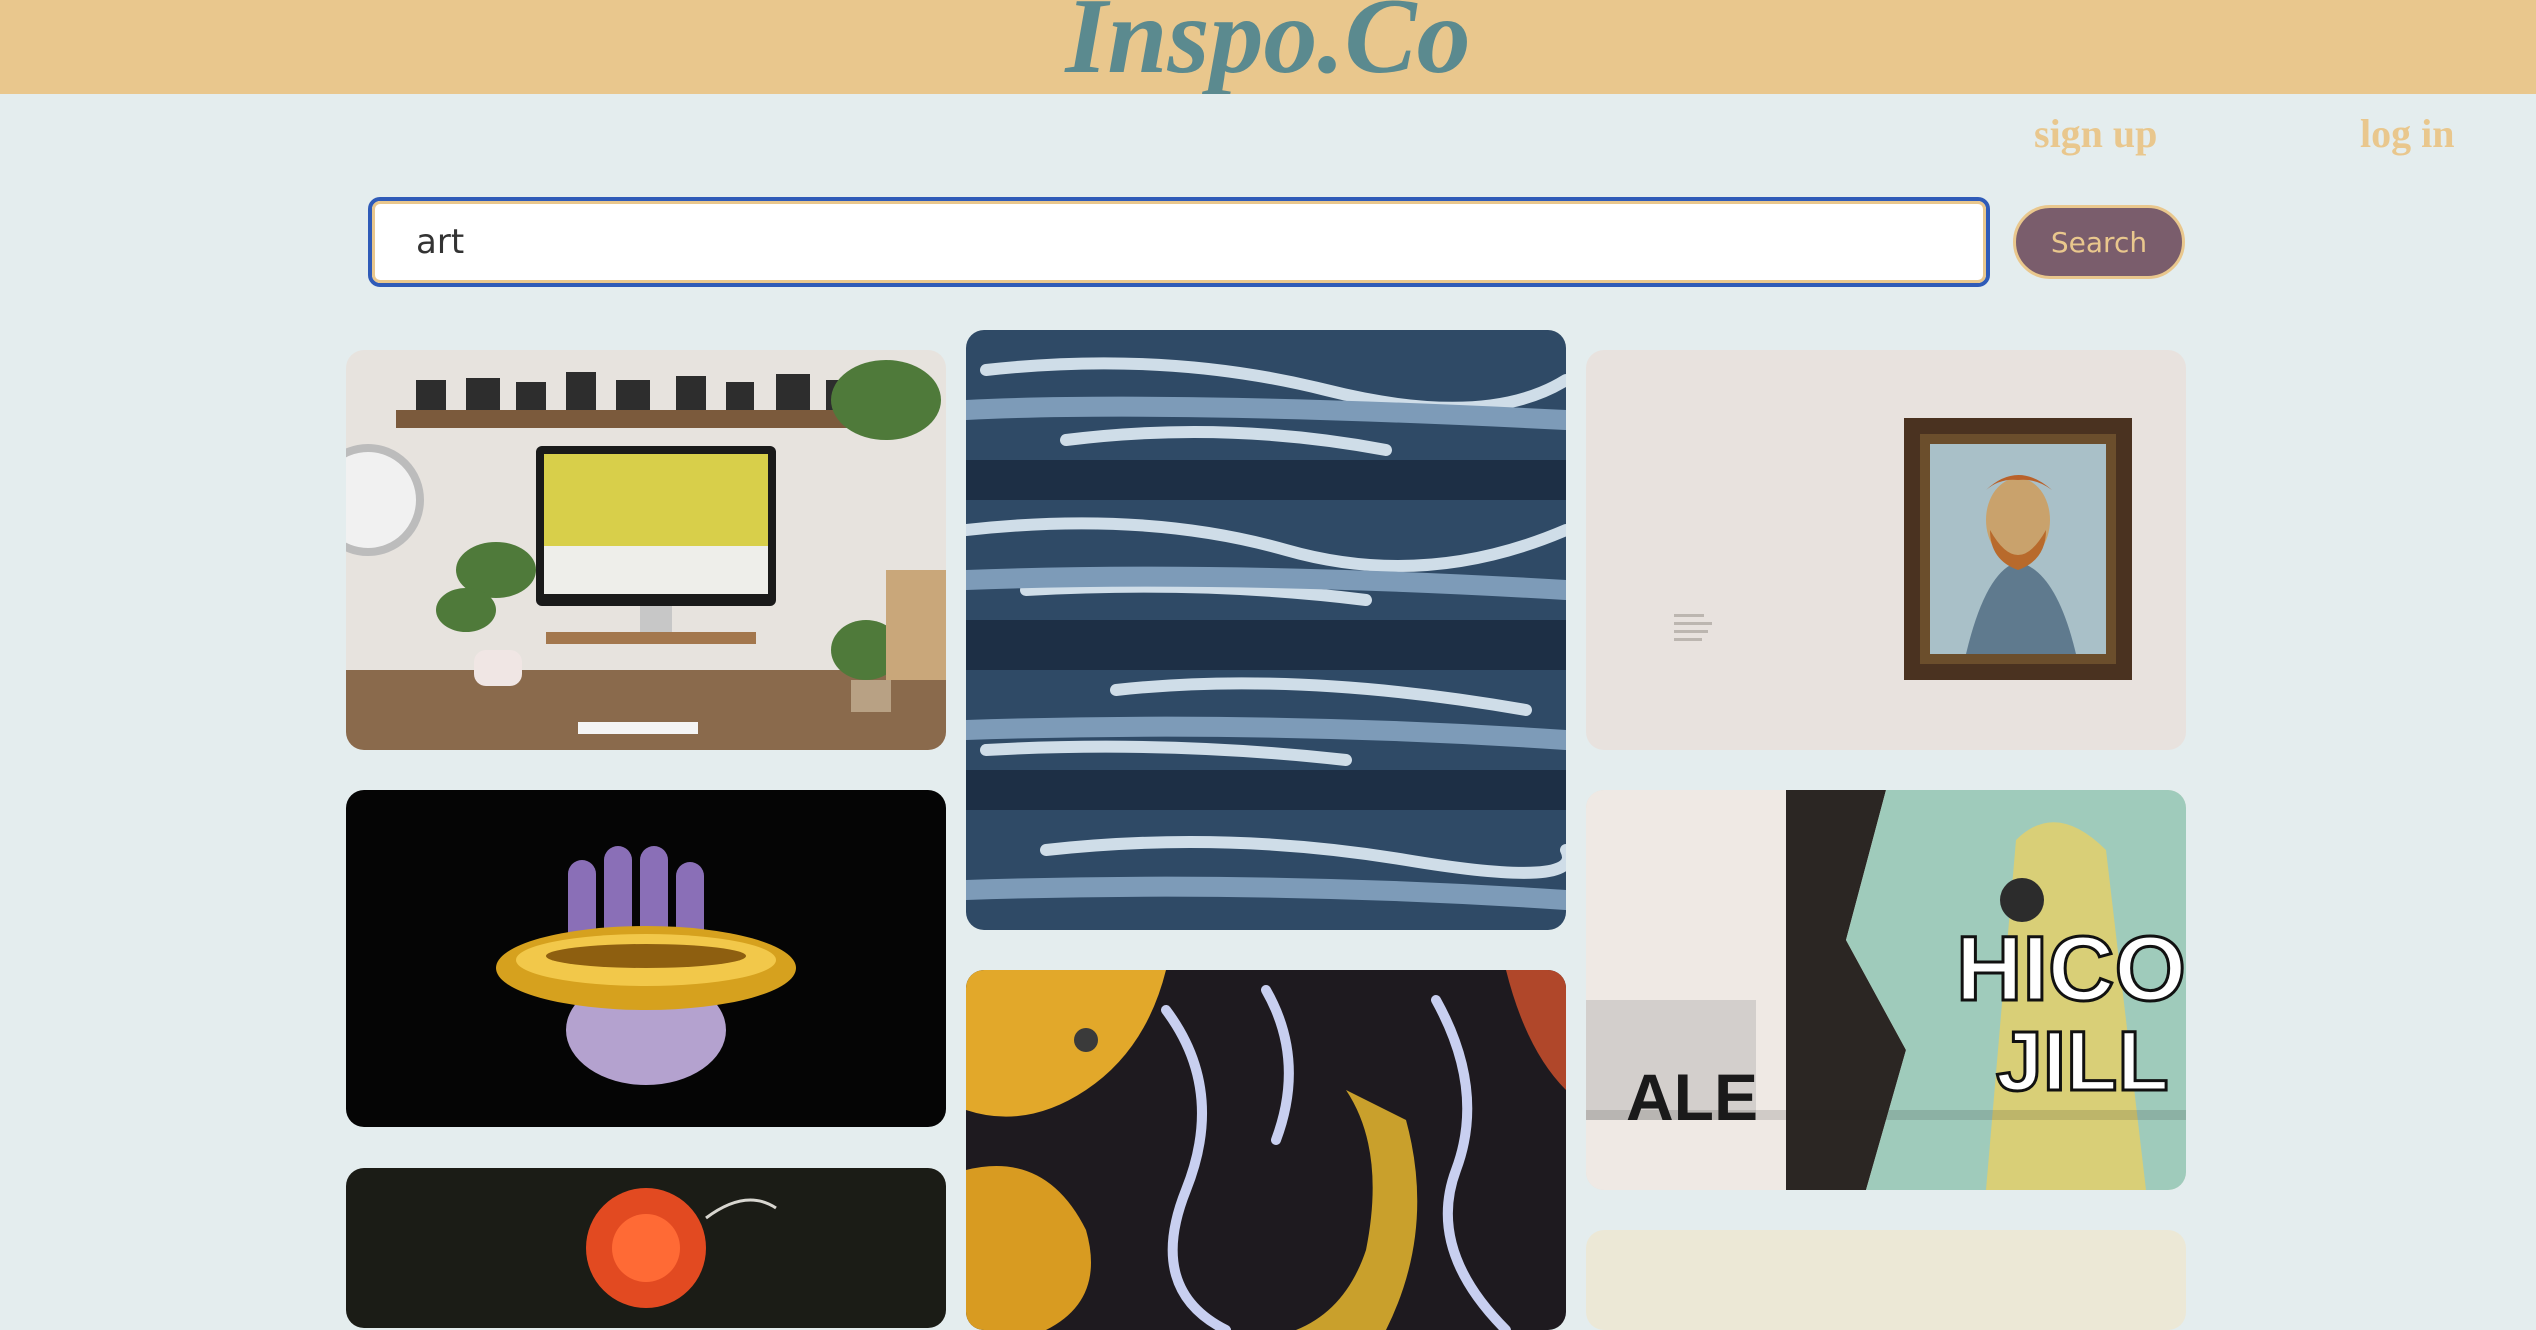 Image resolution: width=2536 pixels, height=1330 pixels. I want to click on red-flower-image, so click(646, 1248).